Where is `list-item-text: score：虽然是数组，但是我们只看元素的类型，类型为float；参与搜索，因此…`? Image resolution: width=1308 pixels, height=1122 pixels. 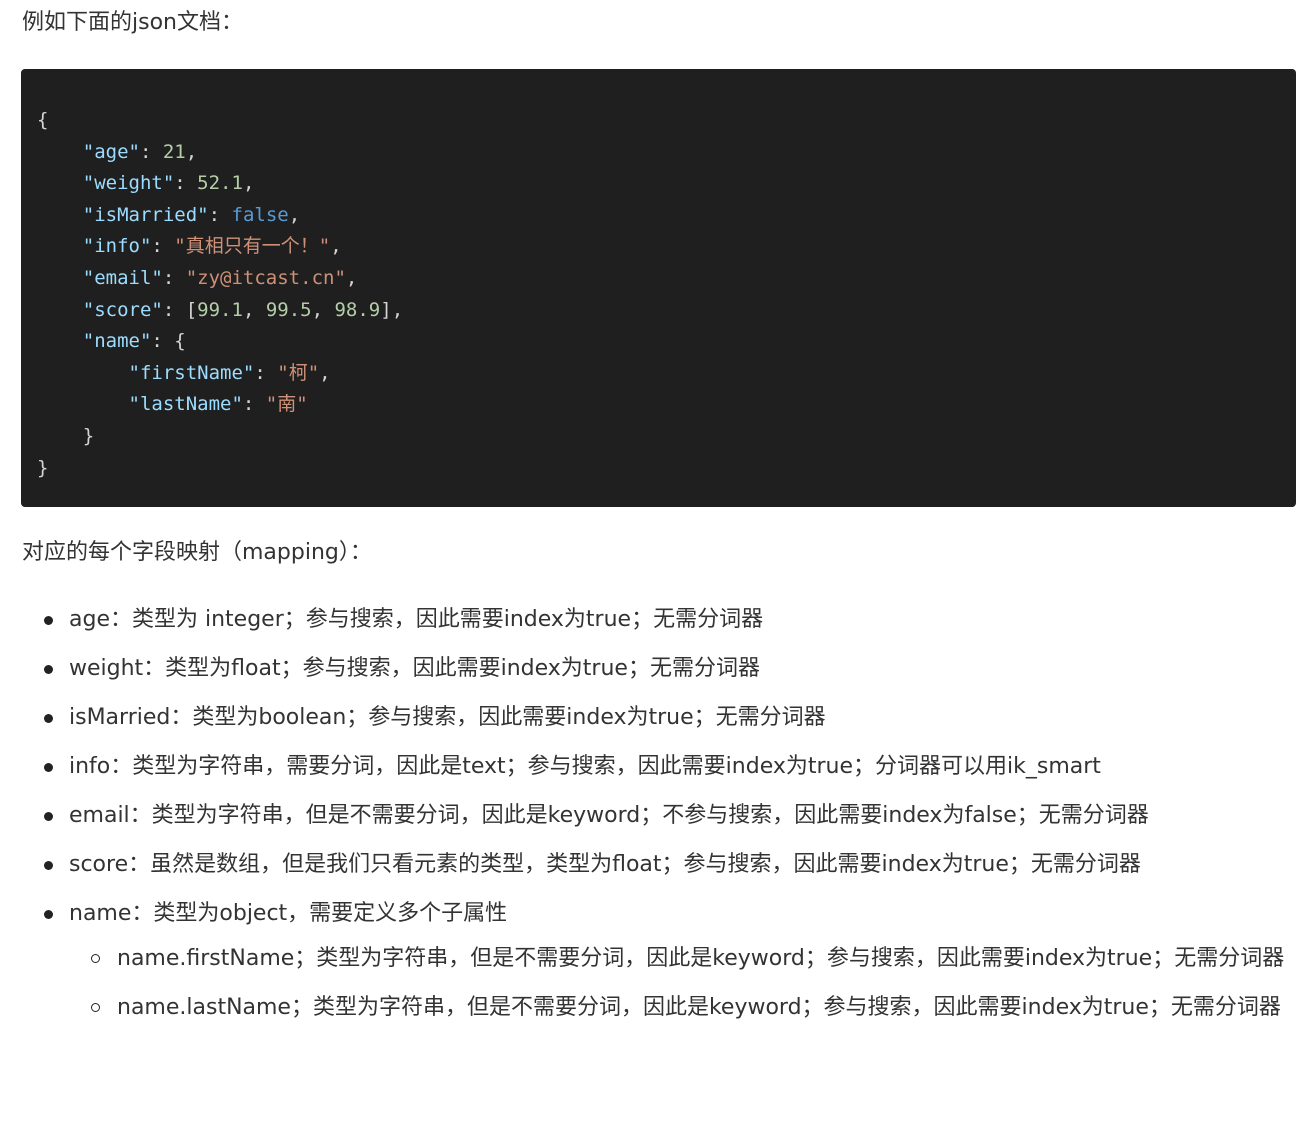 list-item-text: score：虽然是数组，但是我们只看元素的类型，类型为float；参与搜索，因此… is located at coordinates (605, 864).